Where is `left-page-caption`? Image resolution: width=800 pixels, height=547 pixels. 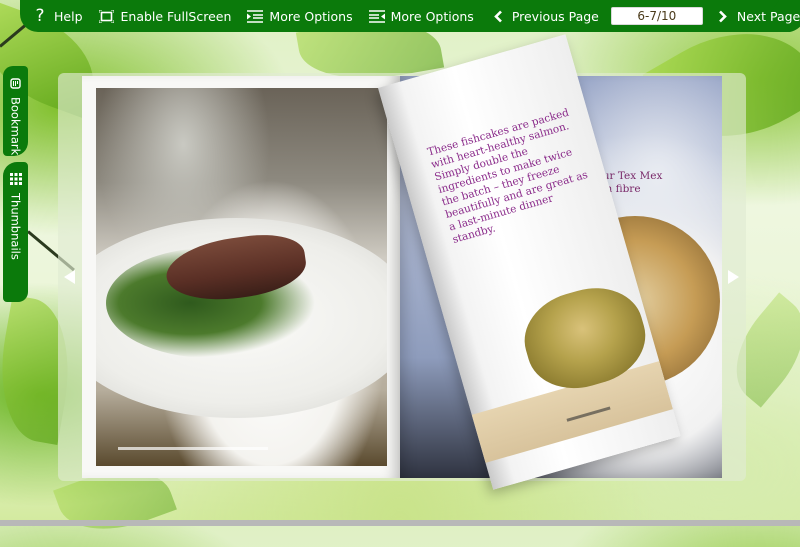 left-page-caption is located at coordinates (193, 448).